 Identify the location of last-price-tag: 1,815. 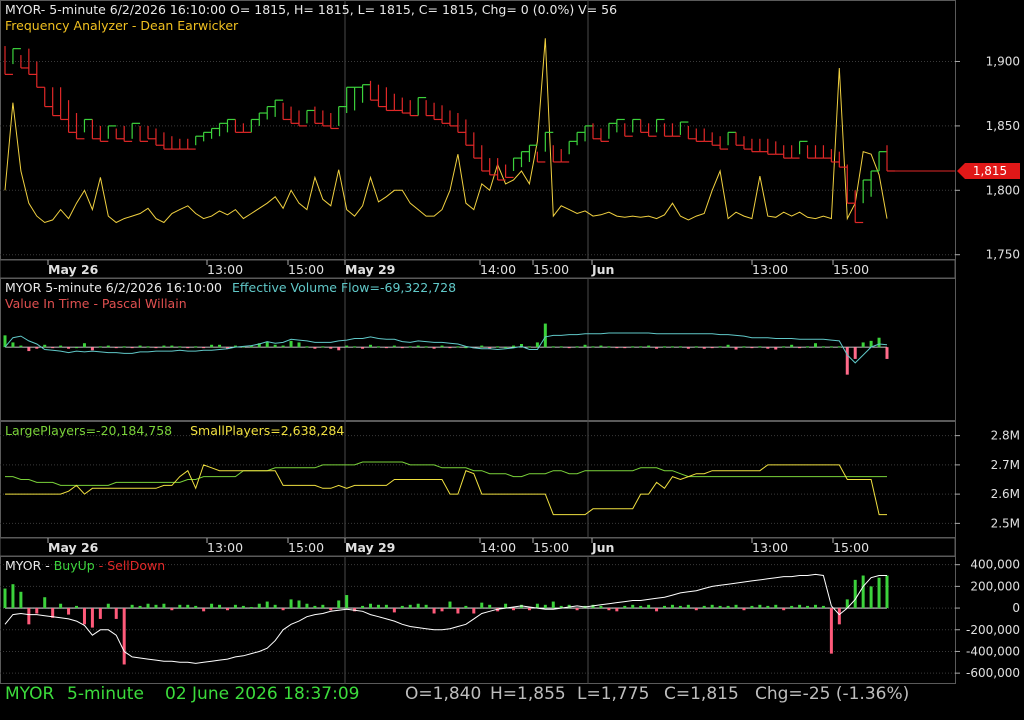
(988, 170).